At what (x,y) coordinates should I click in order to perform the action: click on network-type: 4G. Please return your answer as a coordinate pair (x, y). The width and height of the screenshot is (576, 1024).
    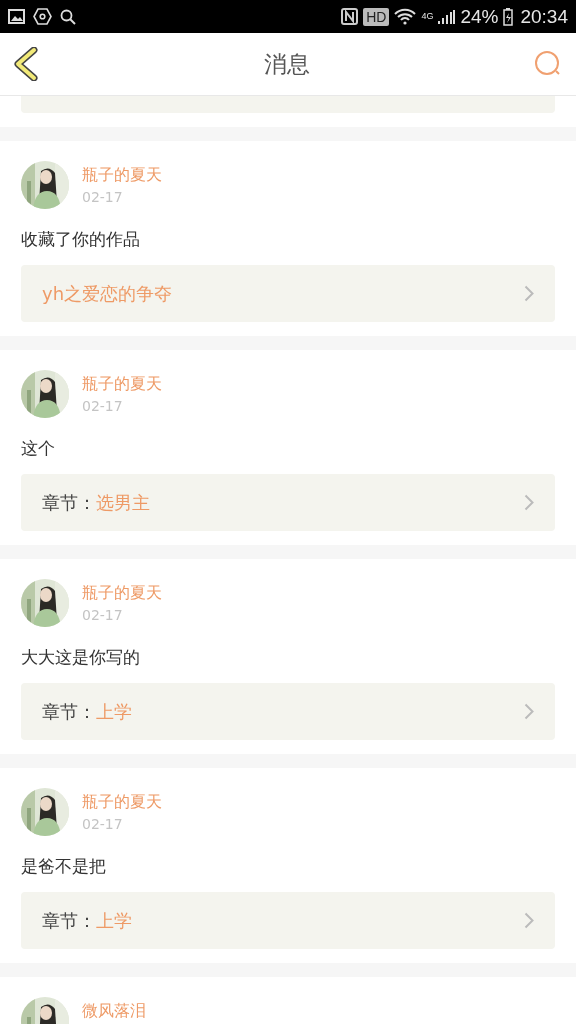
    Looking at the image, I should click on (427, 15).